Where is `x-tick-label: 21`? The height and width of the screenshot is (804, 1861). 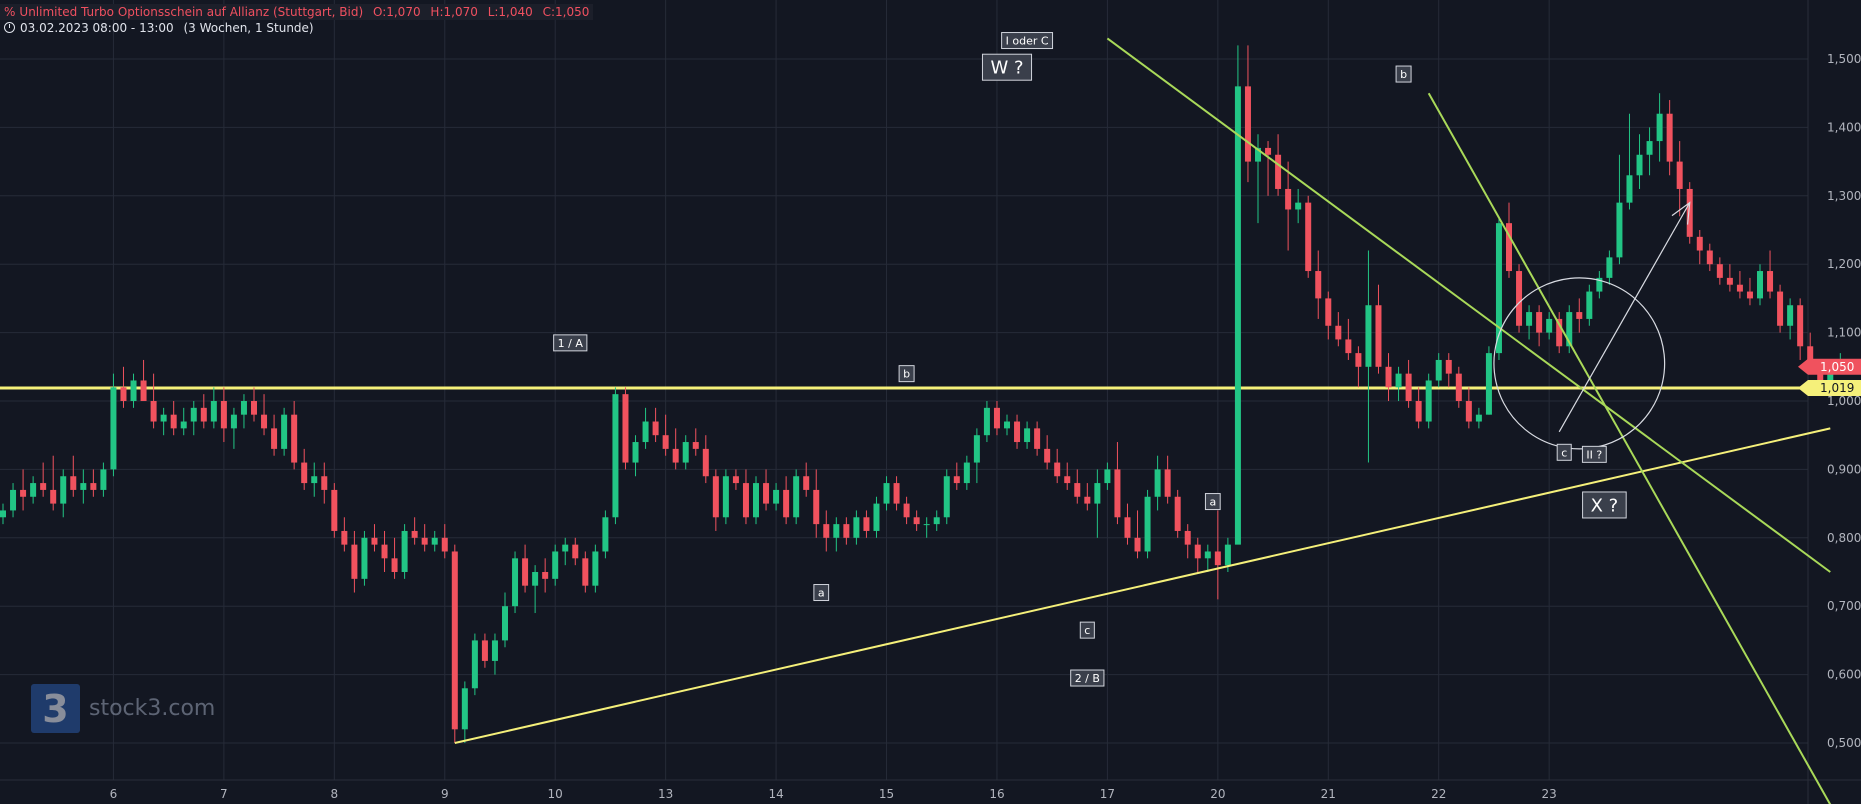
x-tick-label: 21 is located at coordinates (1328, 794).